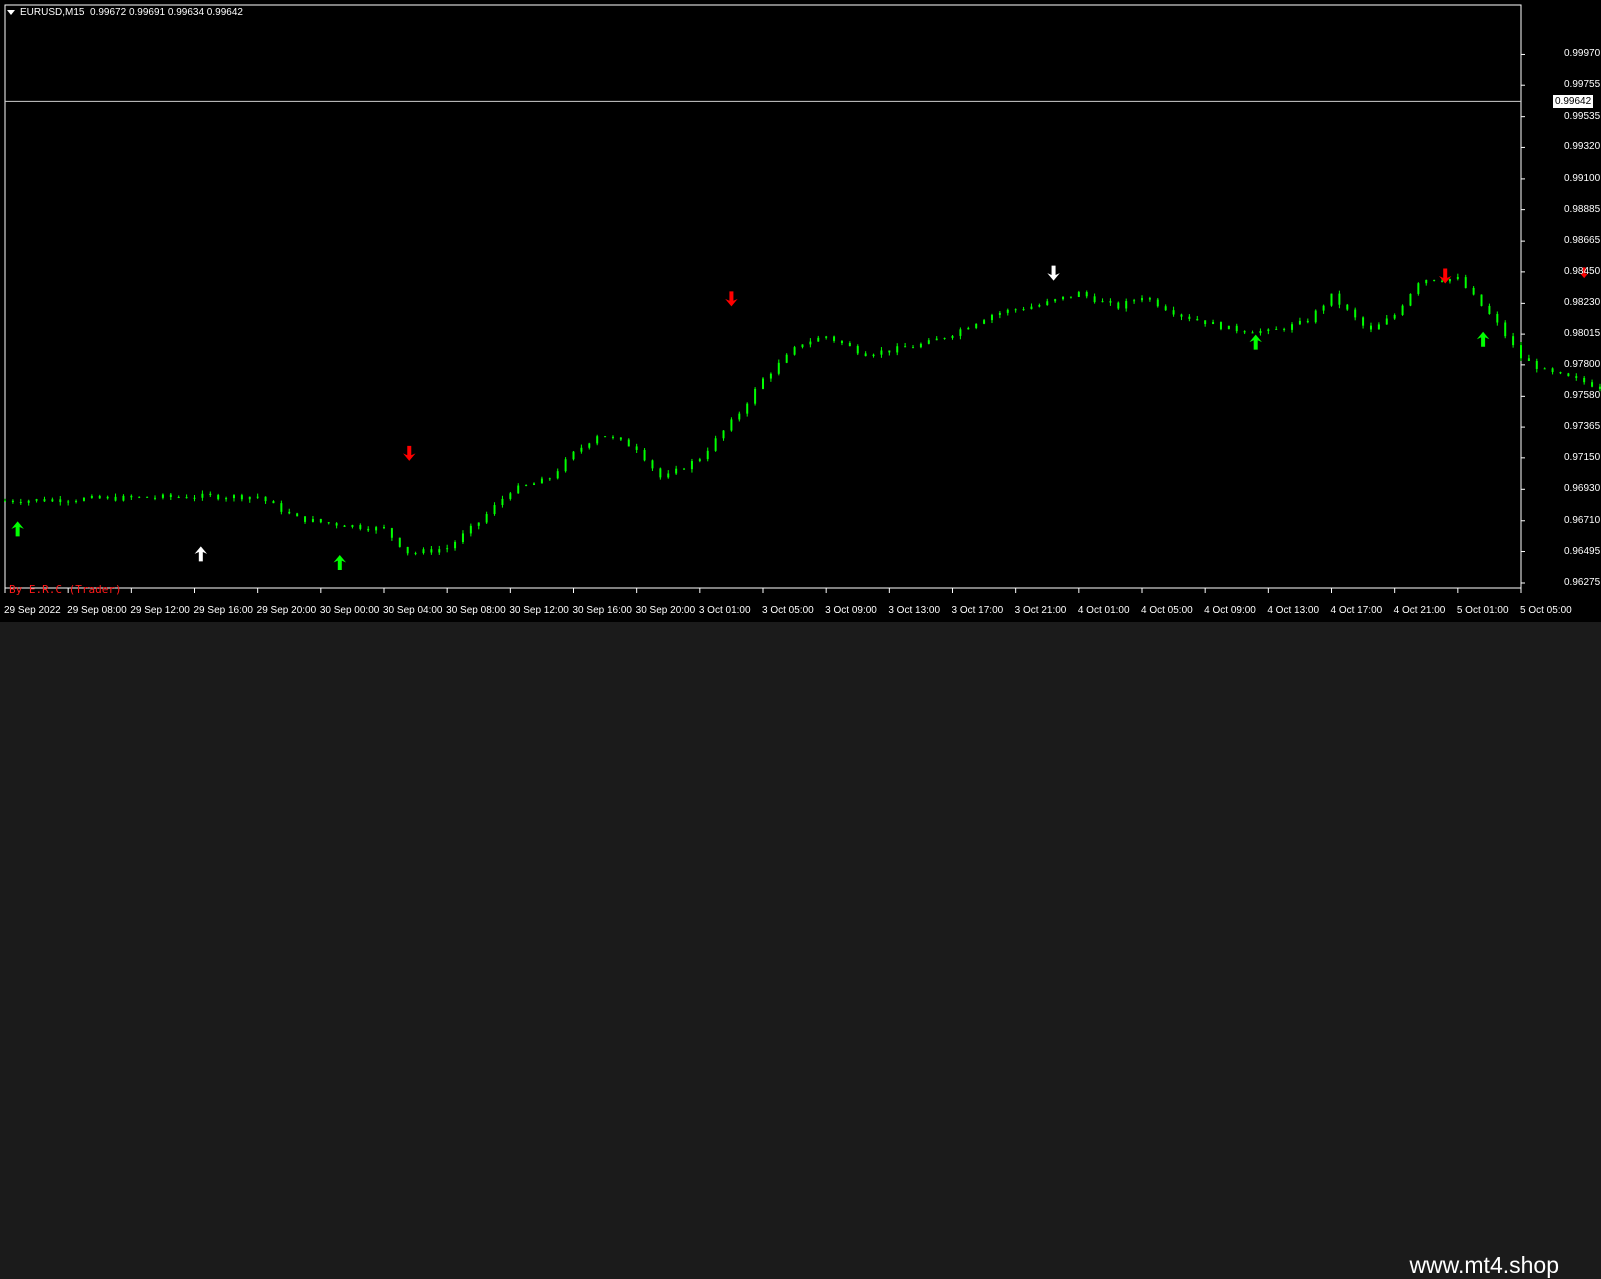 This screenshot has height=1279, width=1601. I want to click on watermark: www.mt4.shop, so click(1484, 1265).